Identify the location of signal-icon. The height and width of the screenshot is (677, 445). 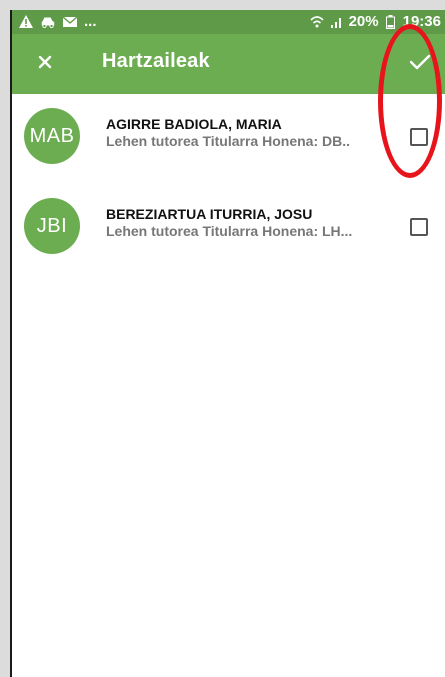
(337, 22).